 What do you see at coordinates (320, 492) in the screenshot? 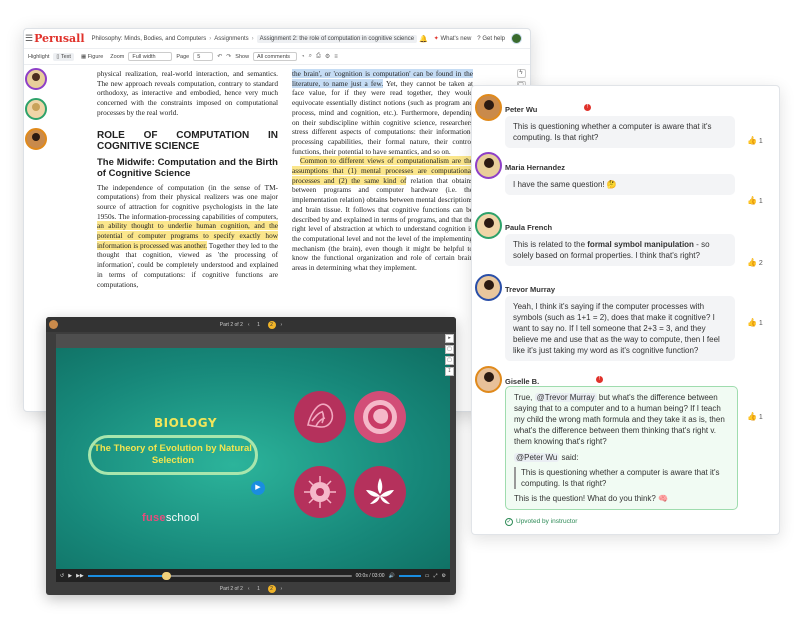
I see `cell-icon` at bounding box center [320, 492].